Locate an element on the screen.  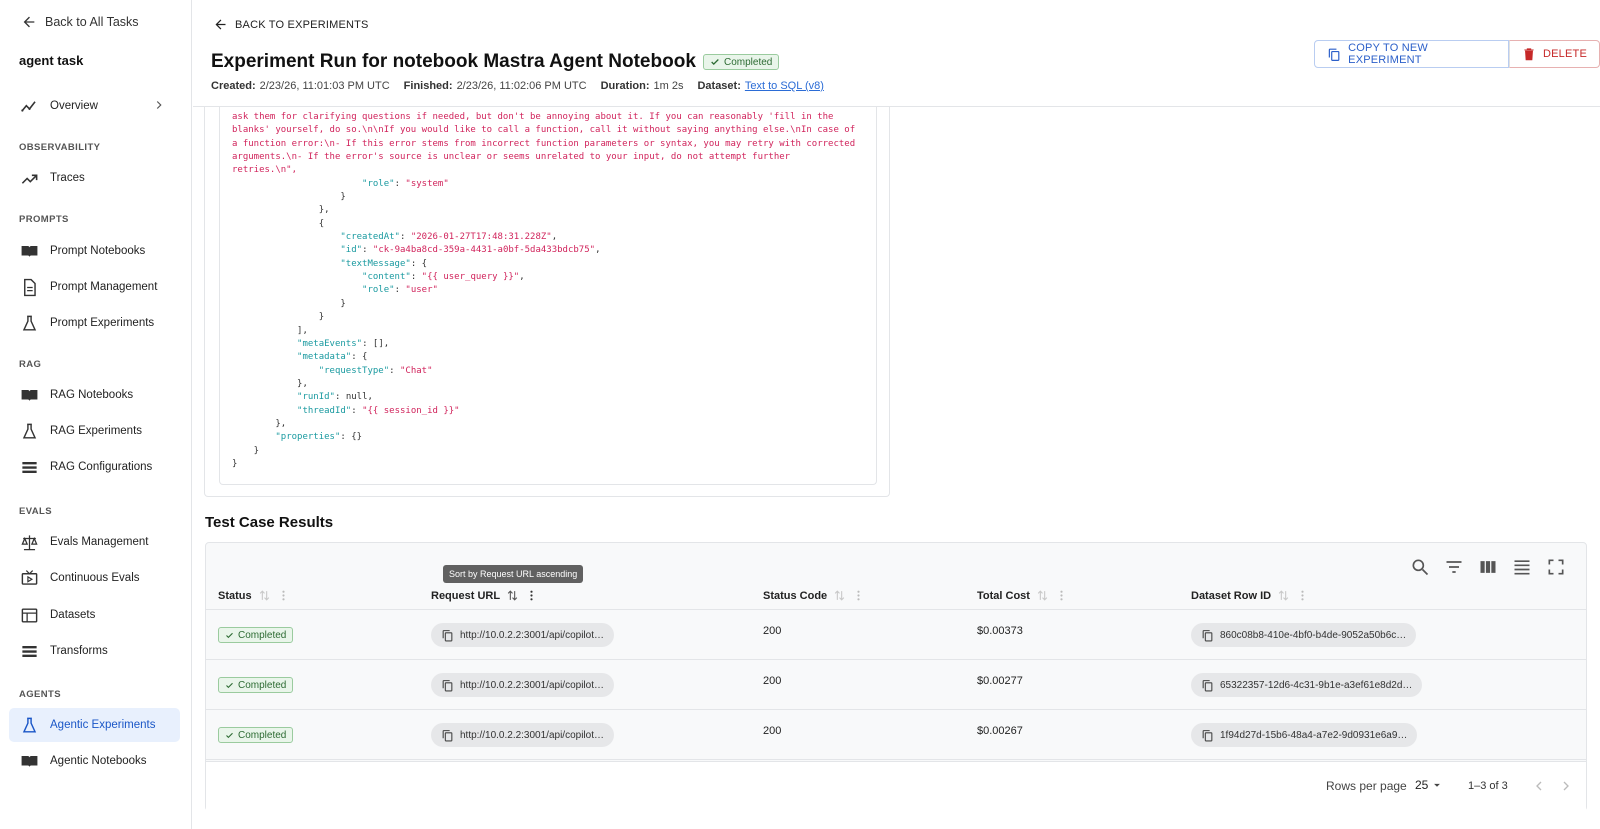
section-evals: EVALS is located at coordinates (35, 511).